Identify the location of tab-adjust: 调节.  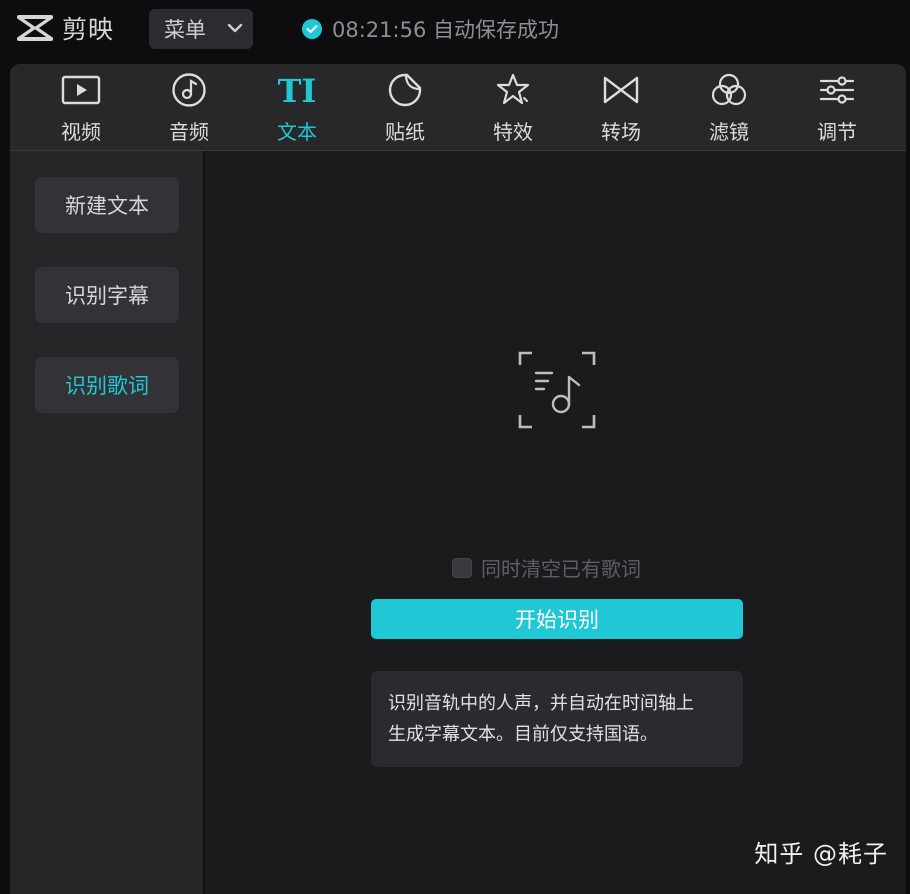
(837, 109).